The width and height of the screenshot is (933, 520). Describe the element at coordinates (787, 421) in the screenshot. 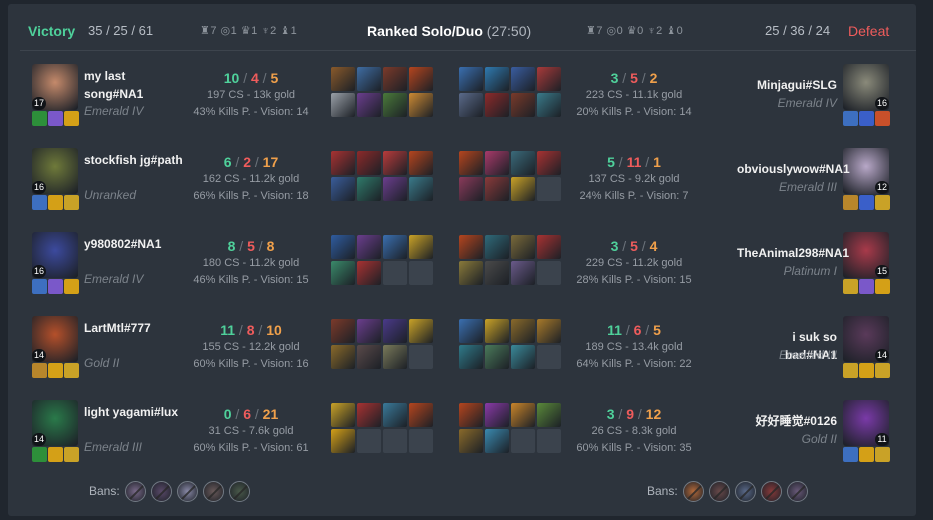

I see `player-name: 好好睡觉#0126` at that location.